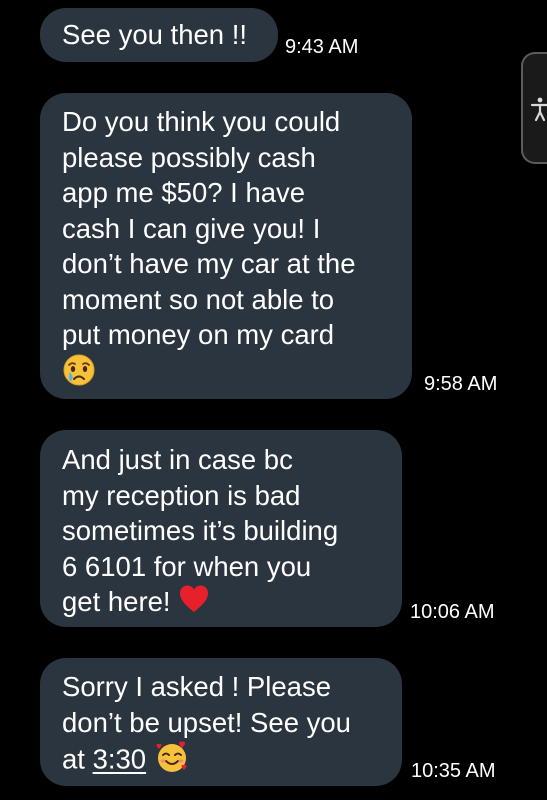  Describe the element at coordinates (184, 192) in the screenshot. I see `message-text: app me $50? I have` at that location.